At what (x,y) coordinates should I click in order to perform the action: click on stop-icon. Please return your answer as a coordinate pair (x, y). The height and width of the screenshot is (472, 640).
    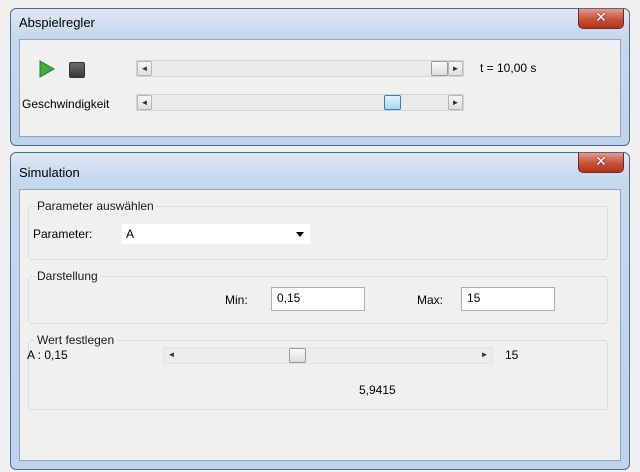
    Looking at the image, I should click on (77, 70).